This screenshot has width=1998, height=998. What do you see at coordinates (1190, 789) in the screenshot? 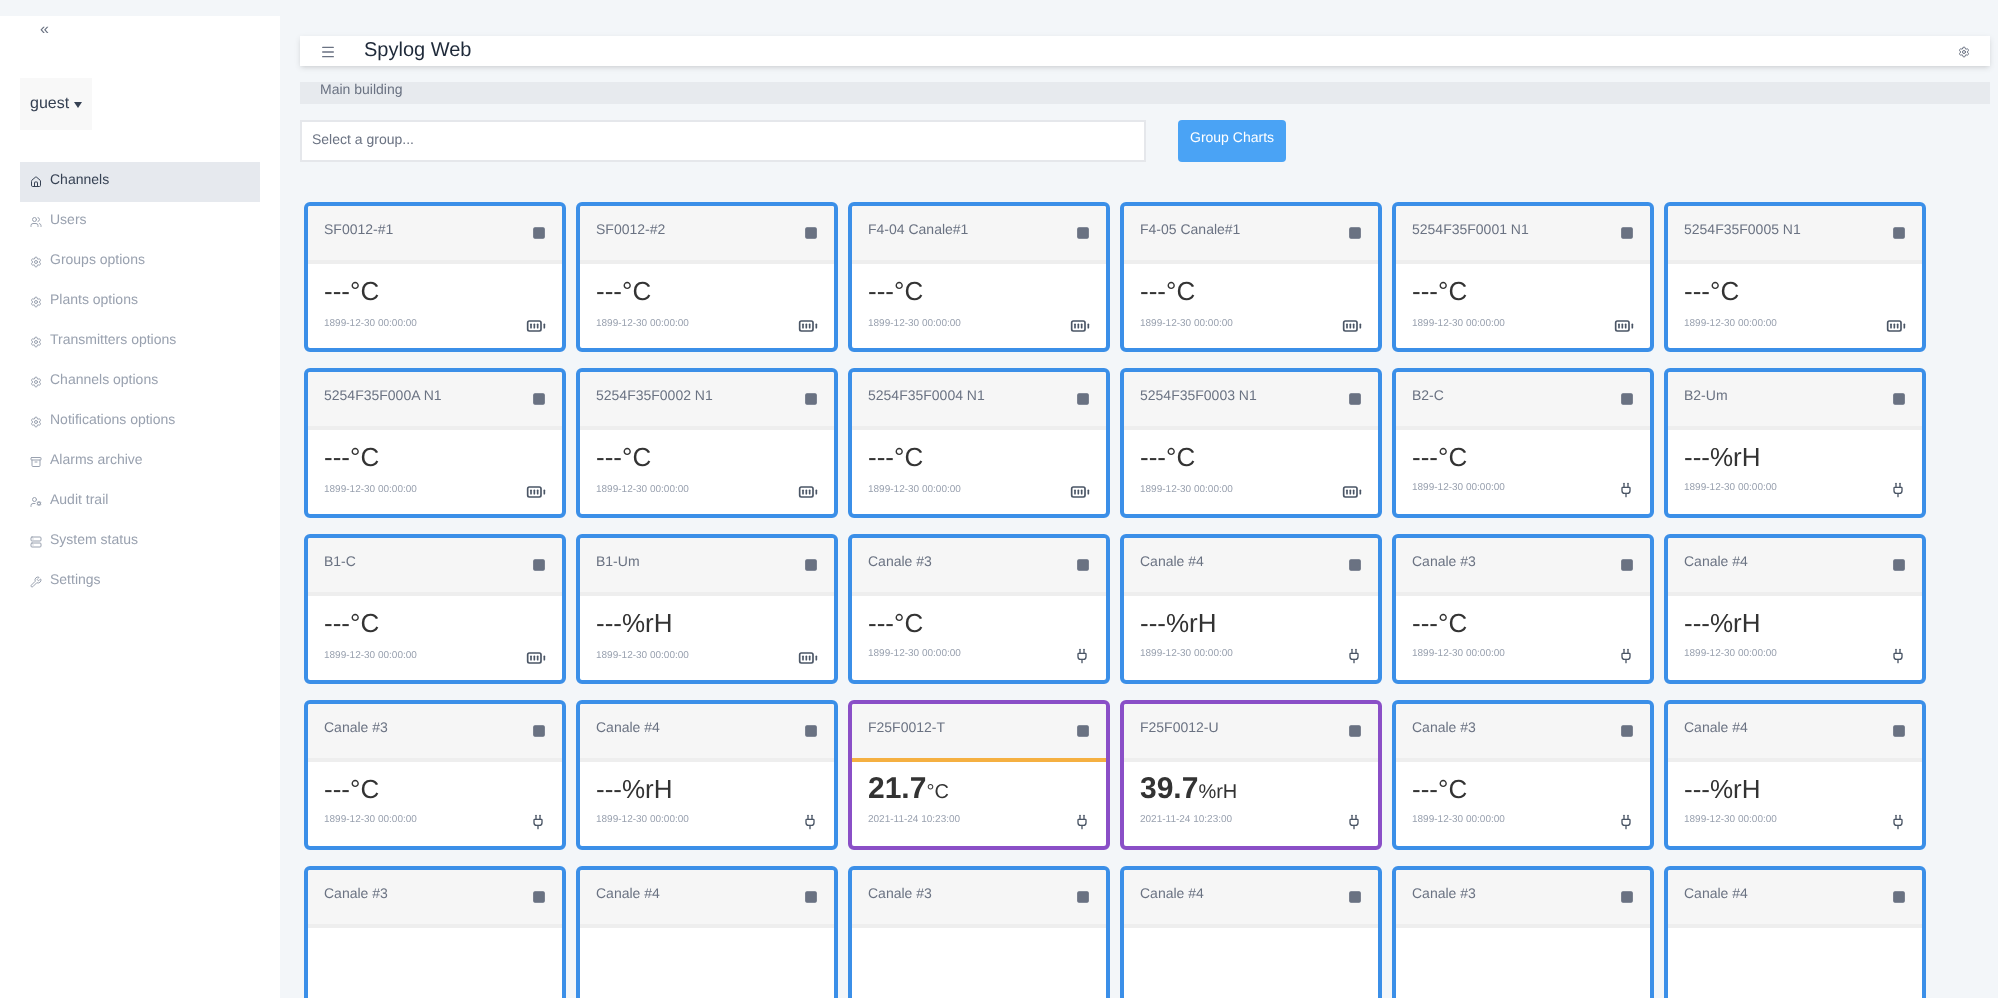
I see `channel-reading: 39.7%rH` at bounding box center [1190, 789].